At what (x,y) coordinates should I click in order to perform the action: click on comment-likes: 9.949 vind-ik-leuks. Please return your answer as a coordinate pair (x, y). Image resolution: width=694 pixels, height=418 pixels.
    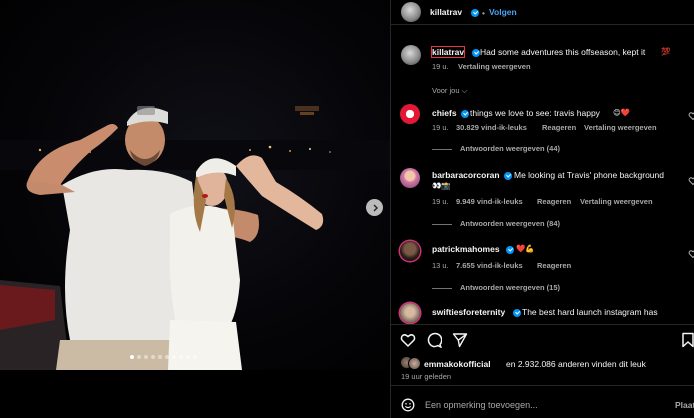
    Looking at the image, I should click on (489, 201).